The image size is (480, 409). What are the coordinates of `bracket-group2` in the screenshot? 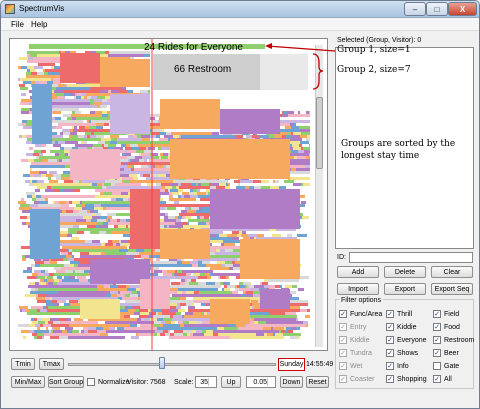 It's located at (318, 71).